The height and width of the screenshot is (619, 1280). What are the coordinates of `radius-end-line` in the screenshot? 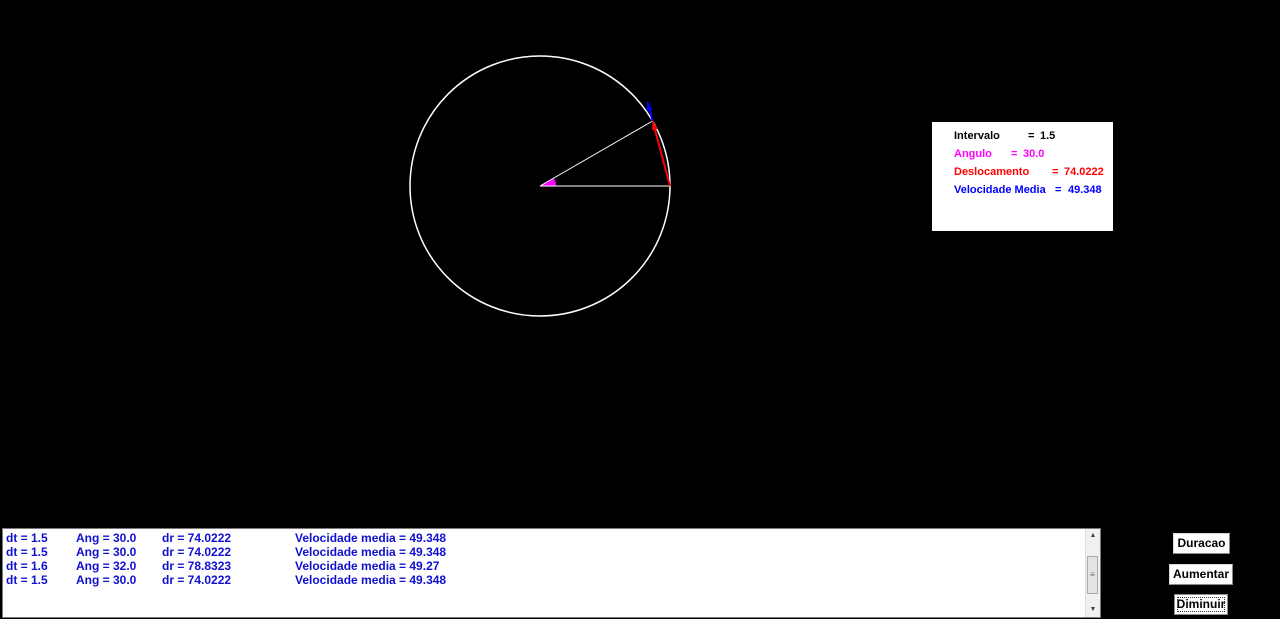 It's located at (596, 153).